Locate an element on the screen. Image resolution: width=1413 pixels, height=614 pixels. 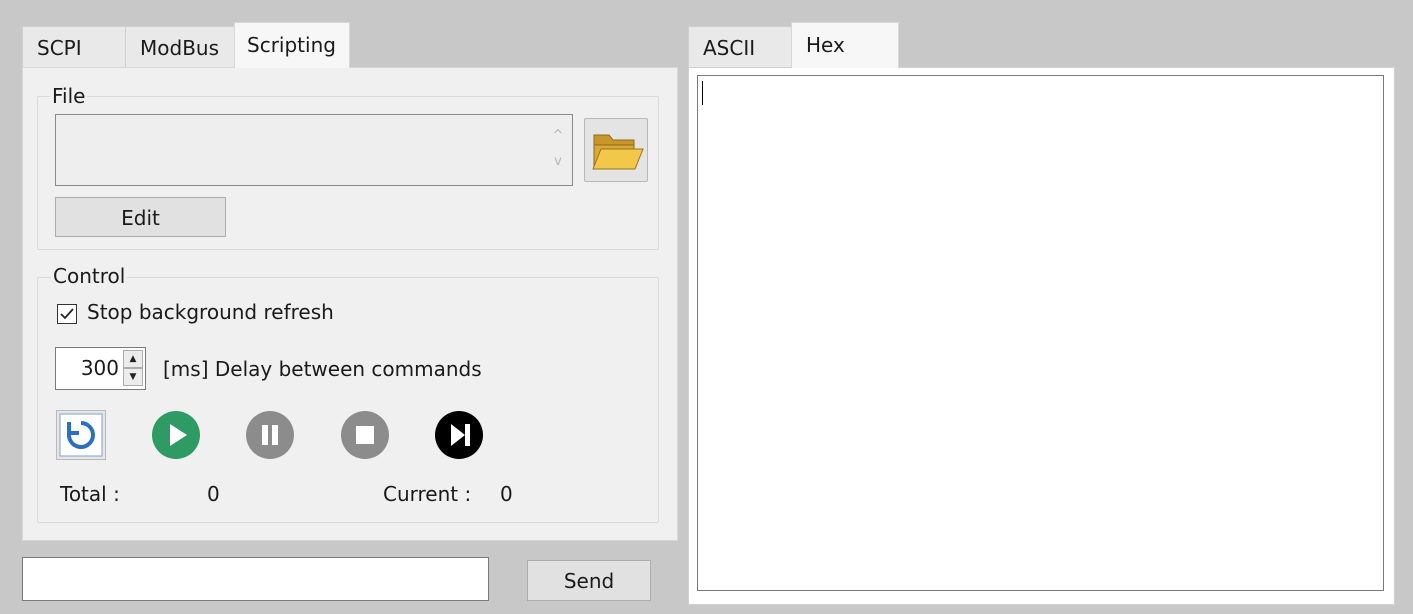
control-group-title: Control is located at coordinates (89, 276).